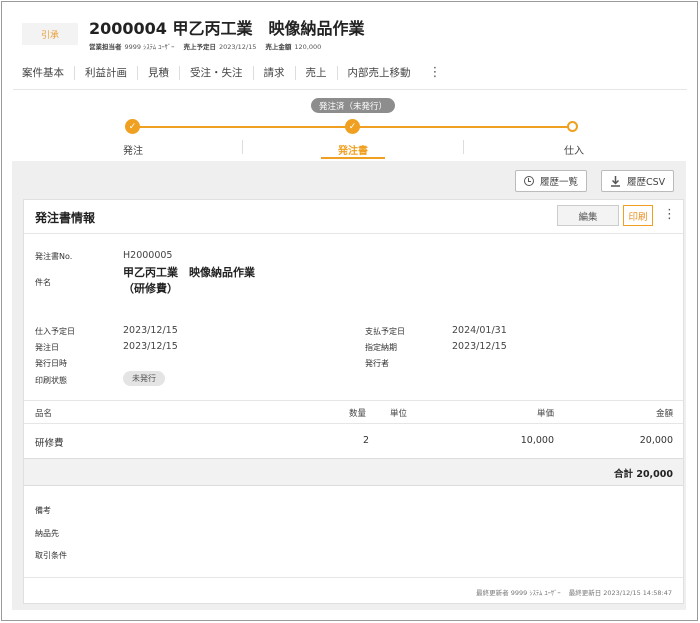  What do you see at coordinates (50, 34) in the screenshot?
I see `status-badge: 引承` at bounding box center [50, 34].